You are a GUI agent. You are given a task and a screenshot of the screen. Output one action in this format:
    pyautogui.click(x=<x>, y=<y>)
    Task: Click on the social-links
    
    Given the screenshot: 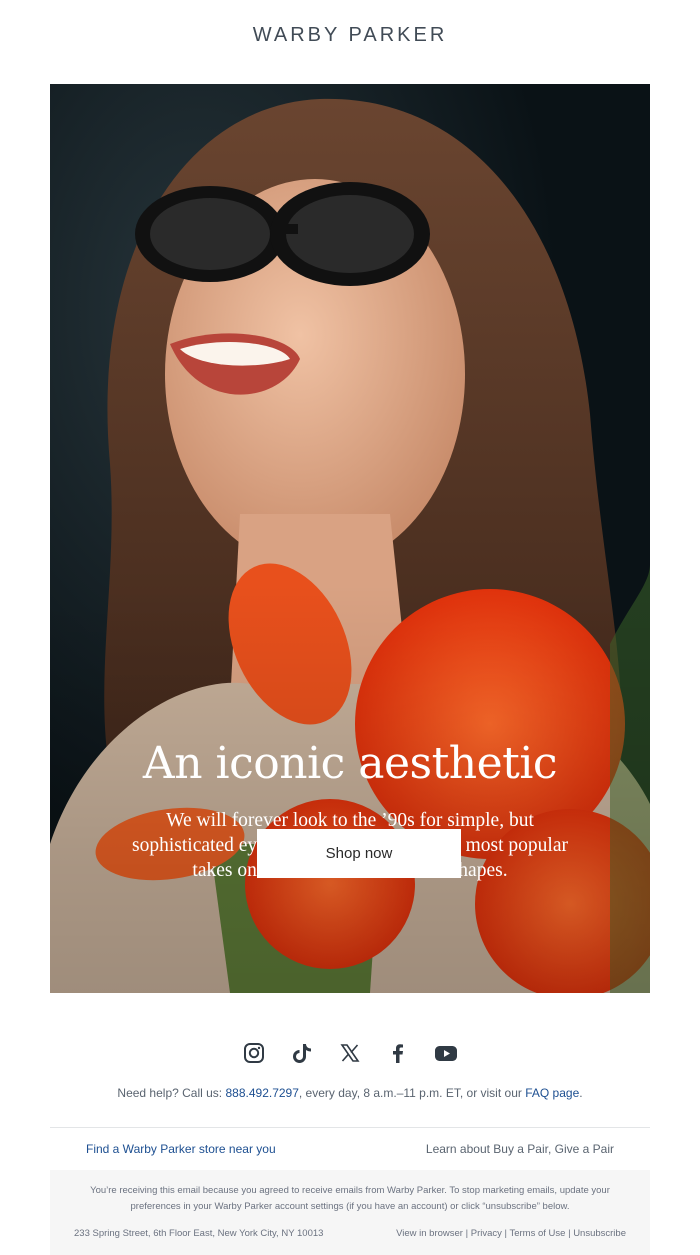 What is the action you would take?
    pyautogui.click(x=350, y=1053)
    